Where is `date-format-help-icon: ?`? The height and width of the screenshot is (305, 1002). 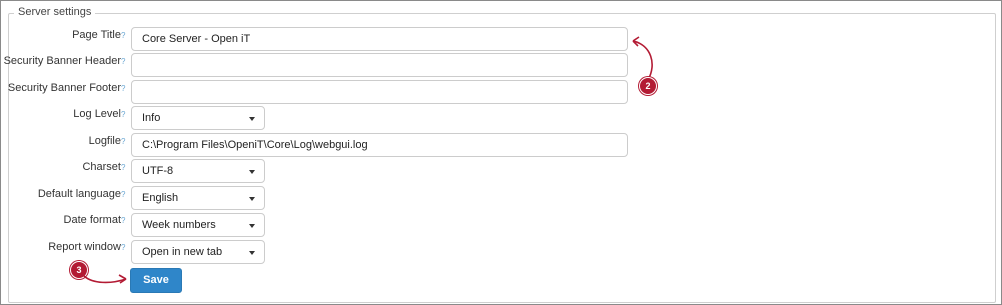
date-format-help-icon: ? is located at coordinates (123, 221).